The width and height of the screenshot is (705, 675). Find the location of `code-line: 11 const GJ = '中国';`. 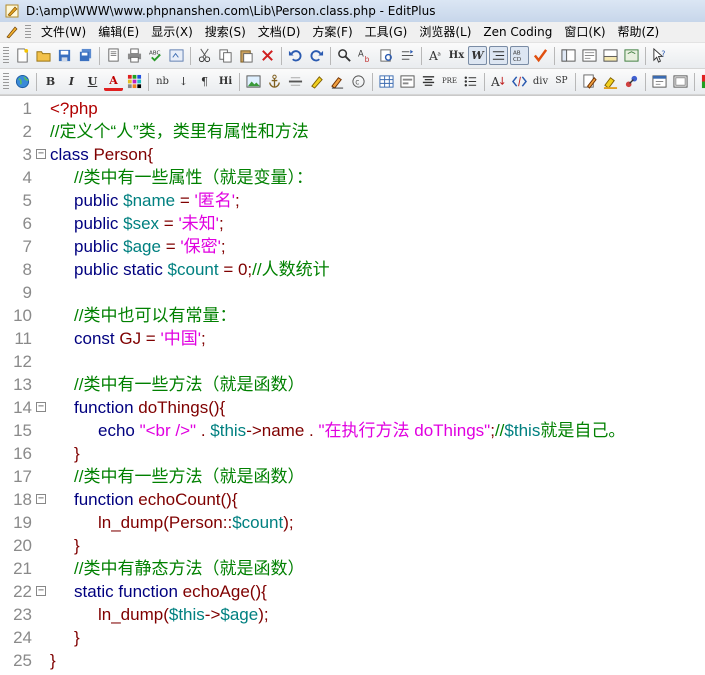

code-line: 11 const GJ = '中国'; is located at coordinates (352, 338).